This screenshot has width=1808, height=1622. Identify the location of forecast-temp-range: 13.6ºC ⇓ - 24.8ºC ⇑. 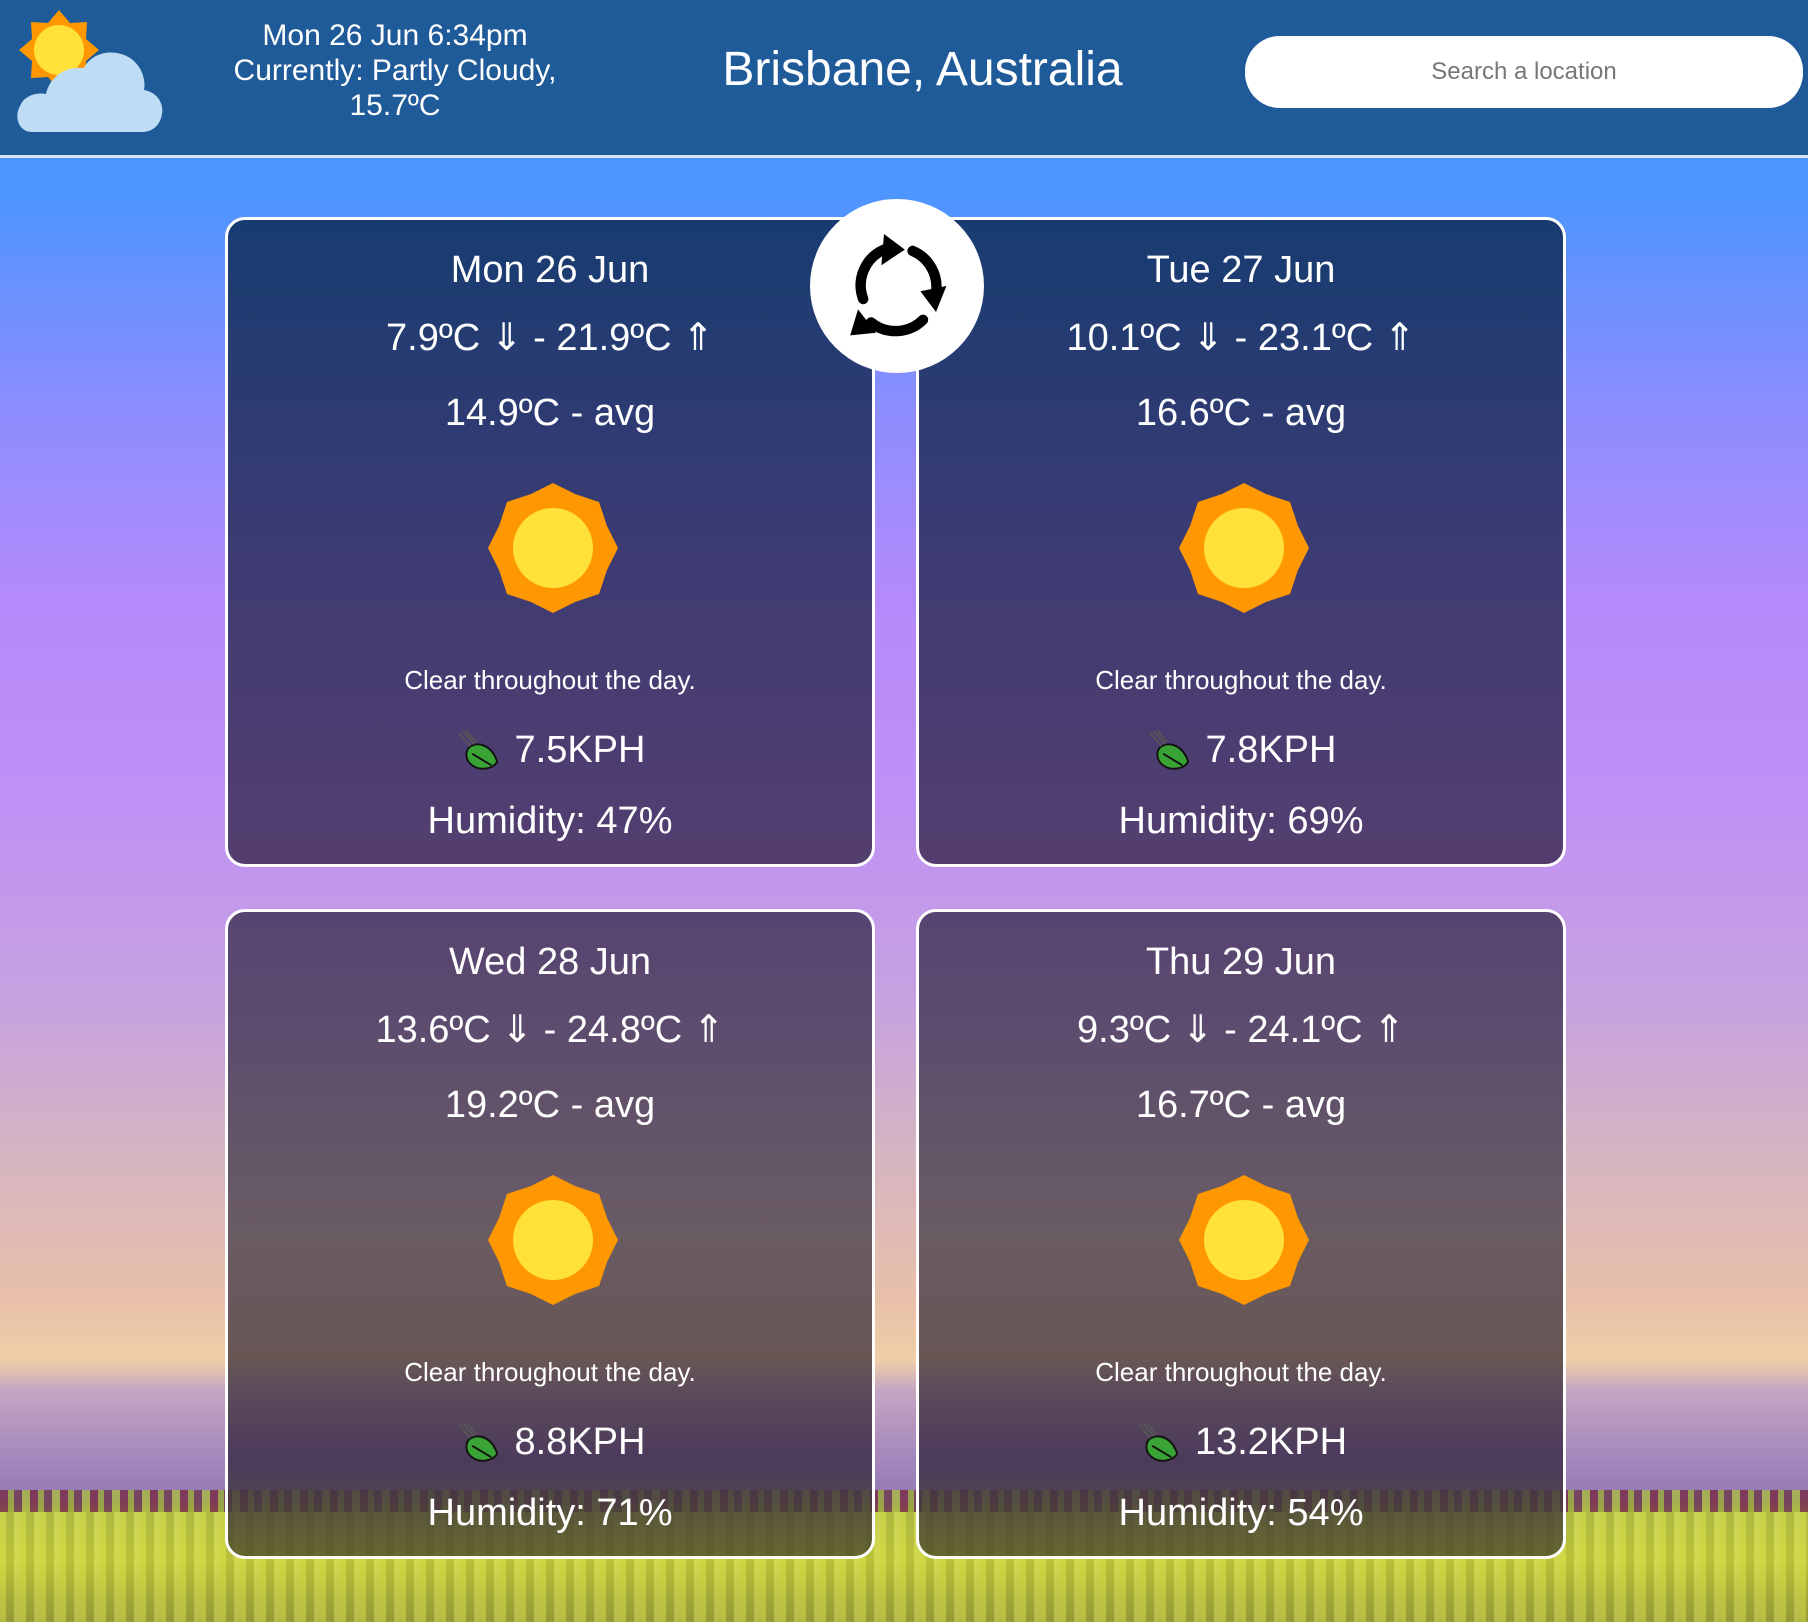
(550, 1030).